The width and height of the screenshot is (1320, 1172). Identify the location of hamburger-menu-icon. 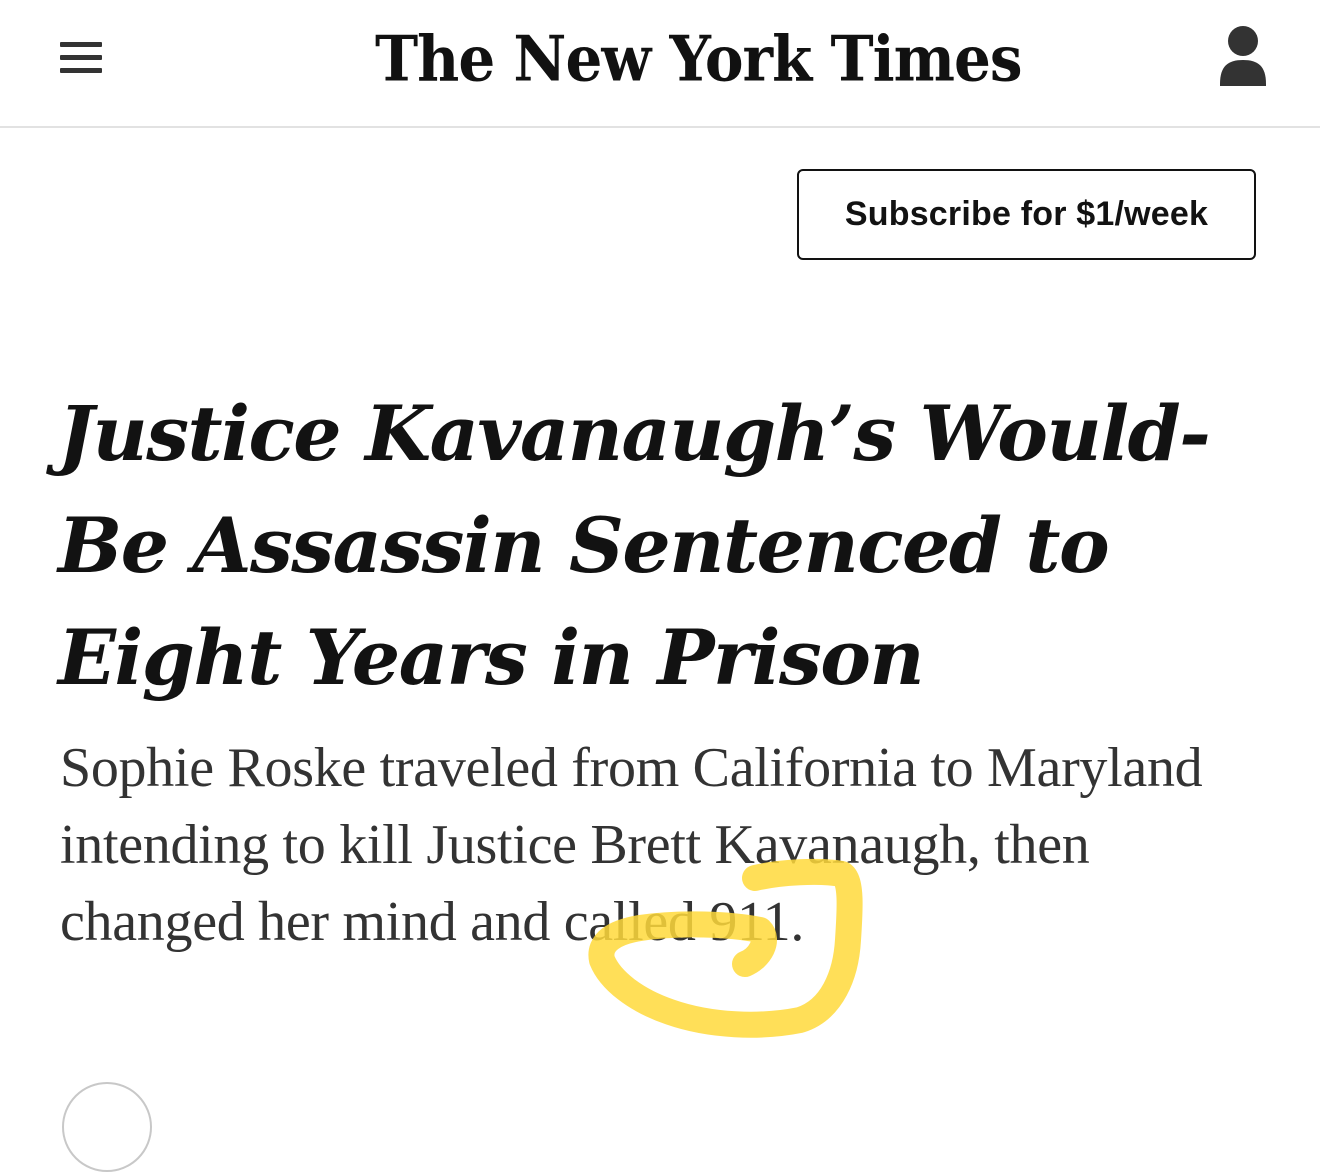
(81, 58).